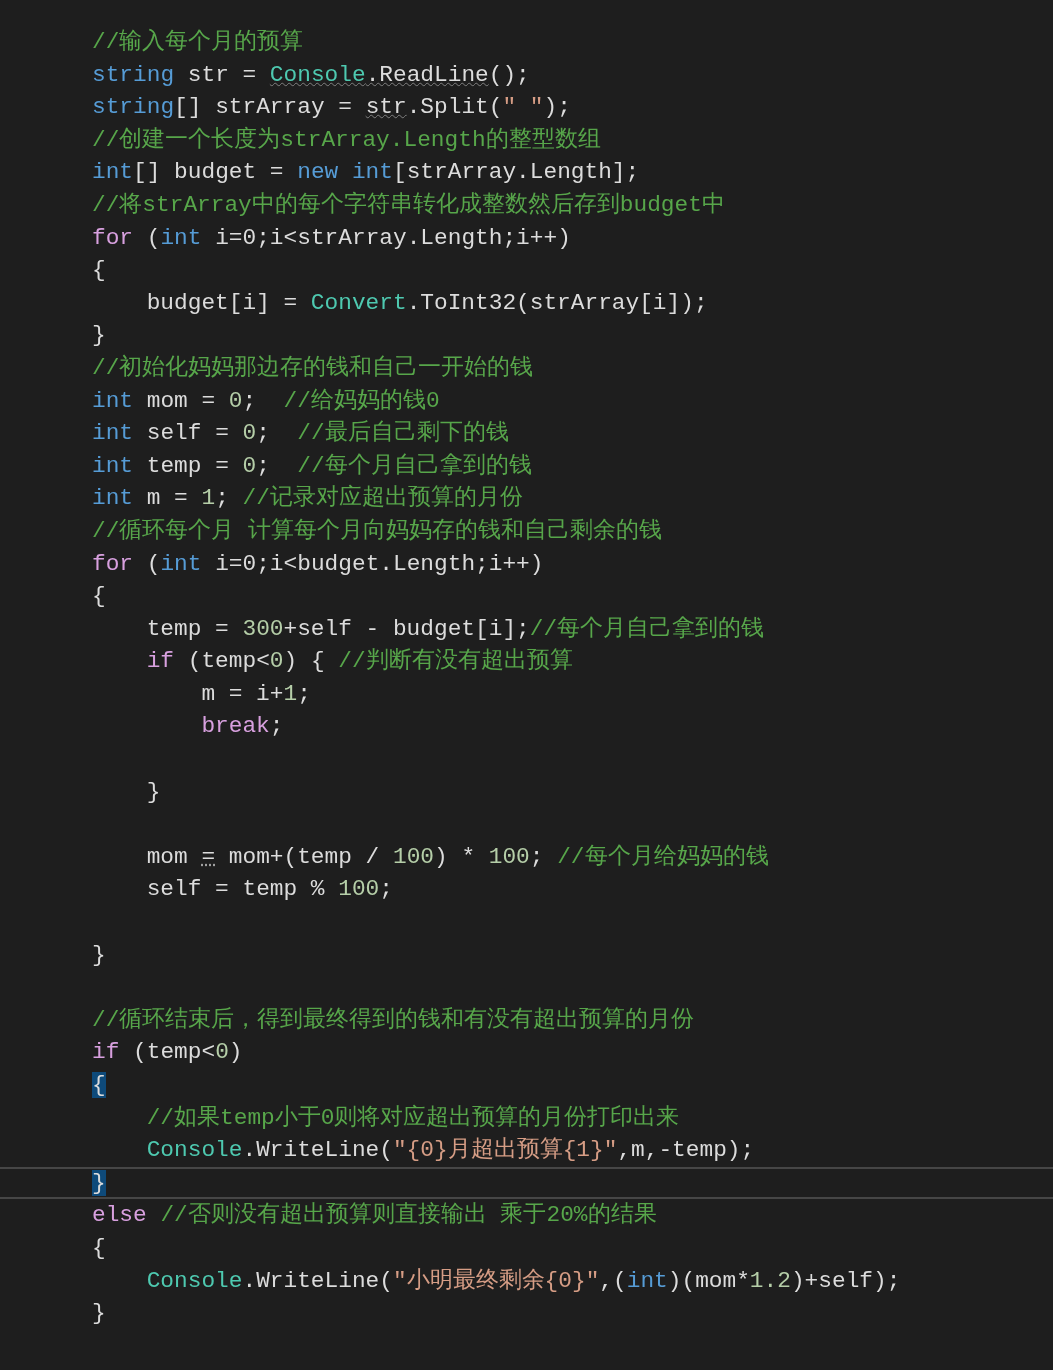 Image resolution: width=1053 pixels, height=1370 pixels. I want to click on code-line: //循环结束后，得到最终得到的钱和有没有超出预算的月份, so click(393, 1019).